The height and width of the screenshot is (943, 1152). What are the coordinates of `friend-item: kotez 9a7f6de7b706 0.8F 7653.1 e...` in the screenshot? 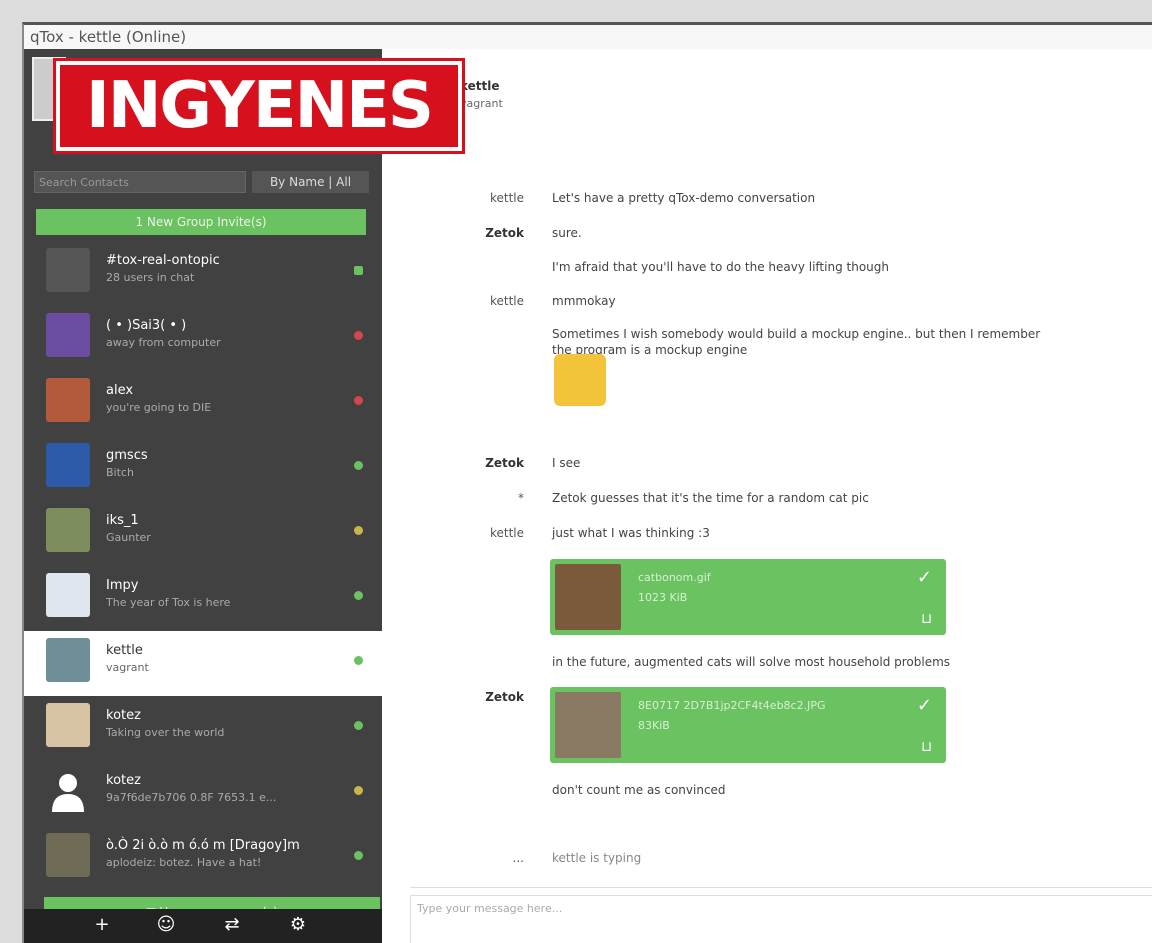 It's located at (203, 793).